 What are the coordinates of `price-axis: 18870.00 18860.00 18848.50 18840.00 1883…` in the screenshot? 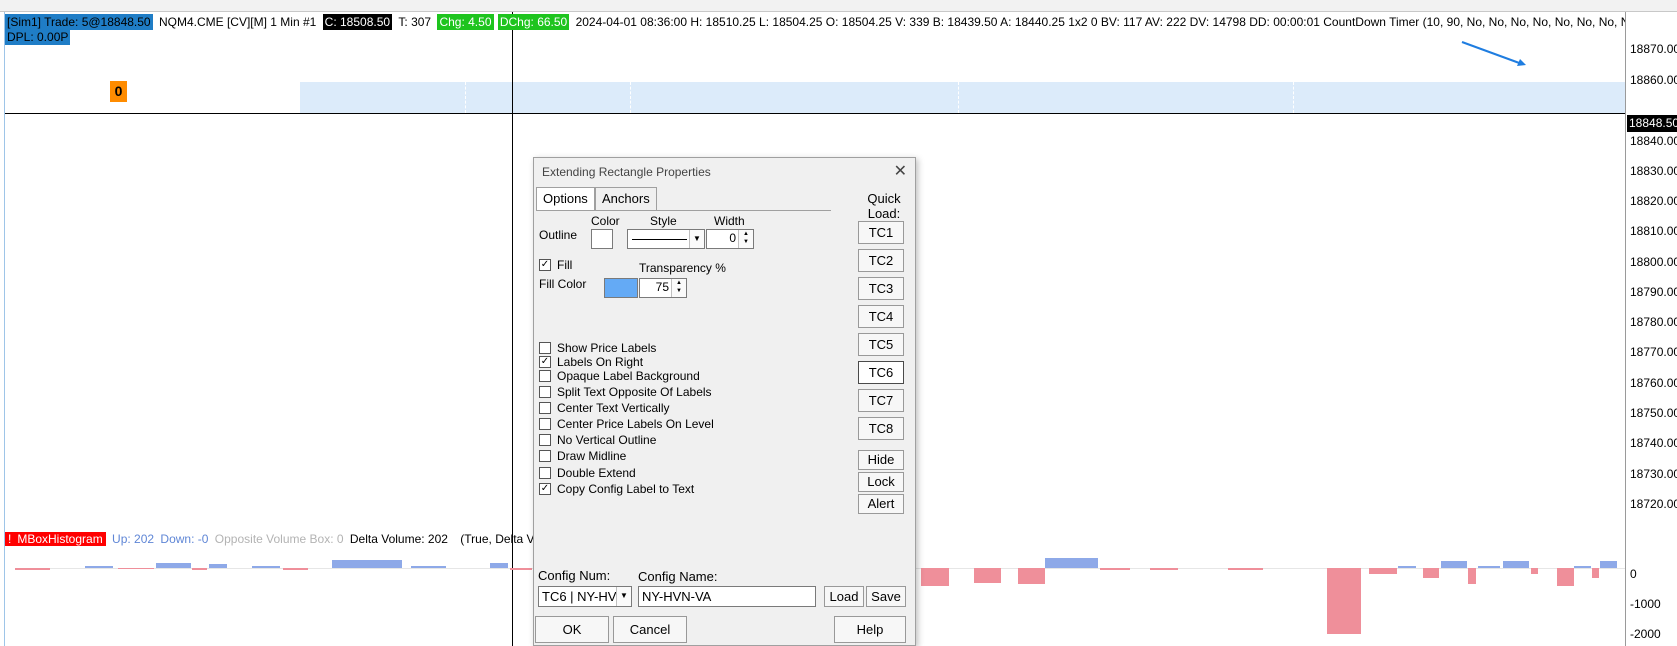 It's located at (1651, 329).